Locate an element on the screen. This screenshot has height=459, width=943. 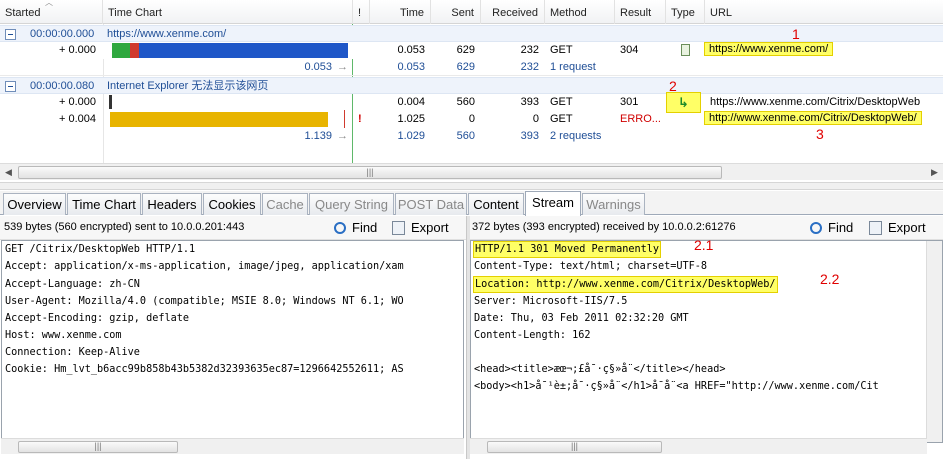
tab-headers: Headers is located at coordinates (172, 204).